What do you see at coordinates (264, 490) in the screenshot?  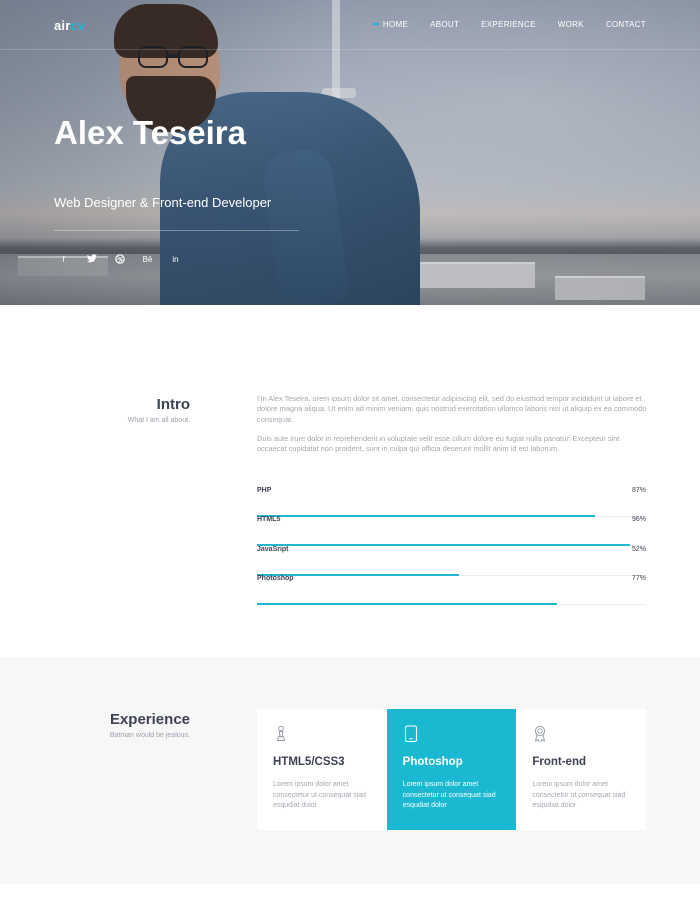 I see `skill-name: PHP` at bounding box center [264, 490].